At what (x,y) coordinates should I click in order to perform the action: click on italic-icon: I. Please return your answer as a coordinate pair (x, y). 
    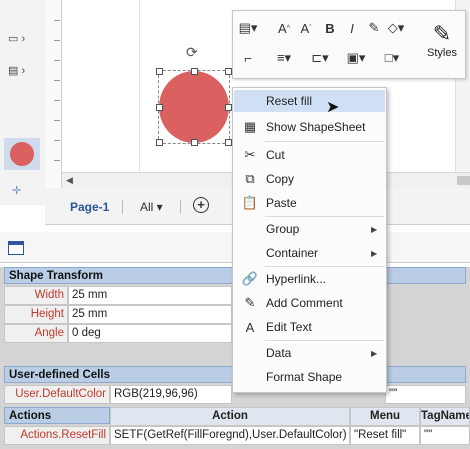
    Looking at the image, I should click on (352, 28).